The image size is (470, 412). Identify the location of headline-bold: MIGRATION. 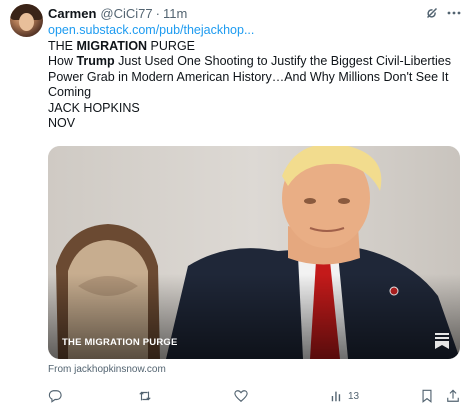
(112, 45).